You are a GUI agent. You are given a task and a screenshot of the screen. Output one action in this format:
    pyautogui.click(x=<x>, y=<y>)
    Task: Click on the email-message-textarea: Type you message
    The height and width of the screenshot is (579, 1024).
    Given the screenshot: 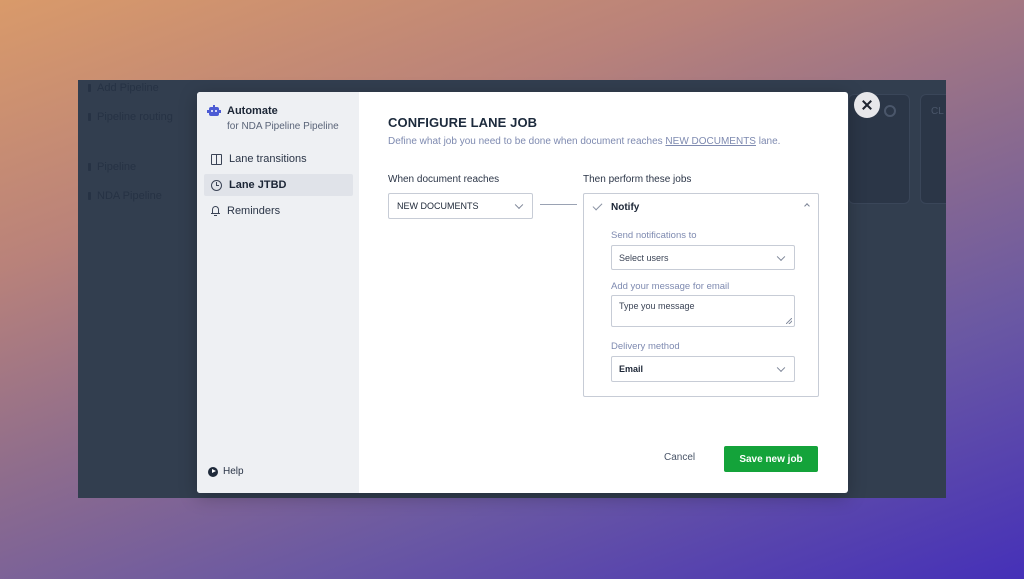 What is the action you would take?
    pyautogui.click(x=703, y=311)
    